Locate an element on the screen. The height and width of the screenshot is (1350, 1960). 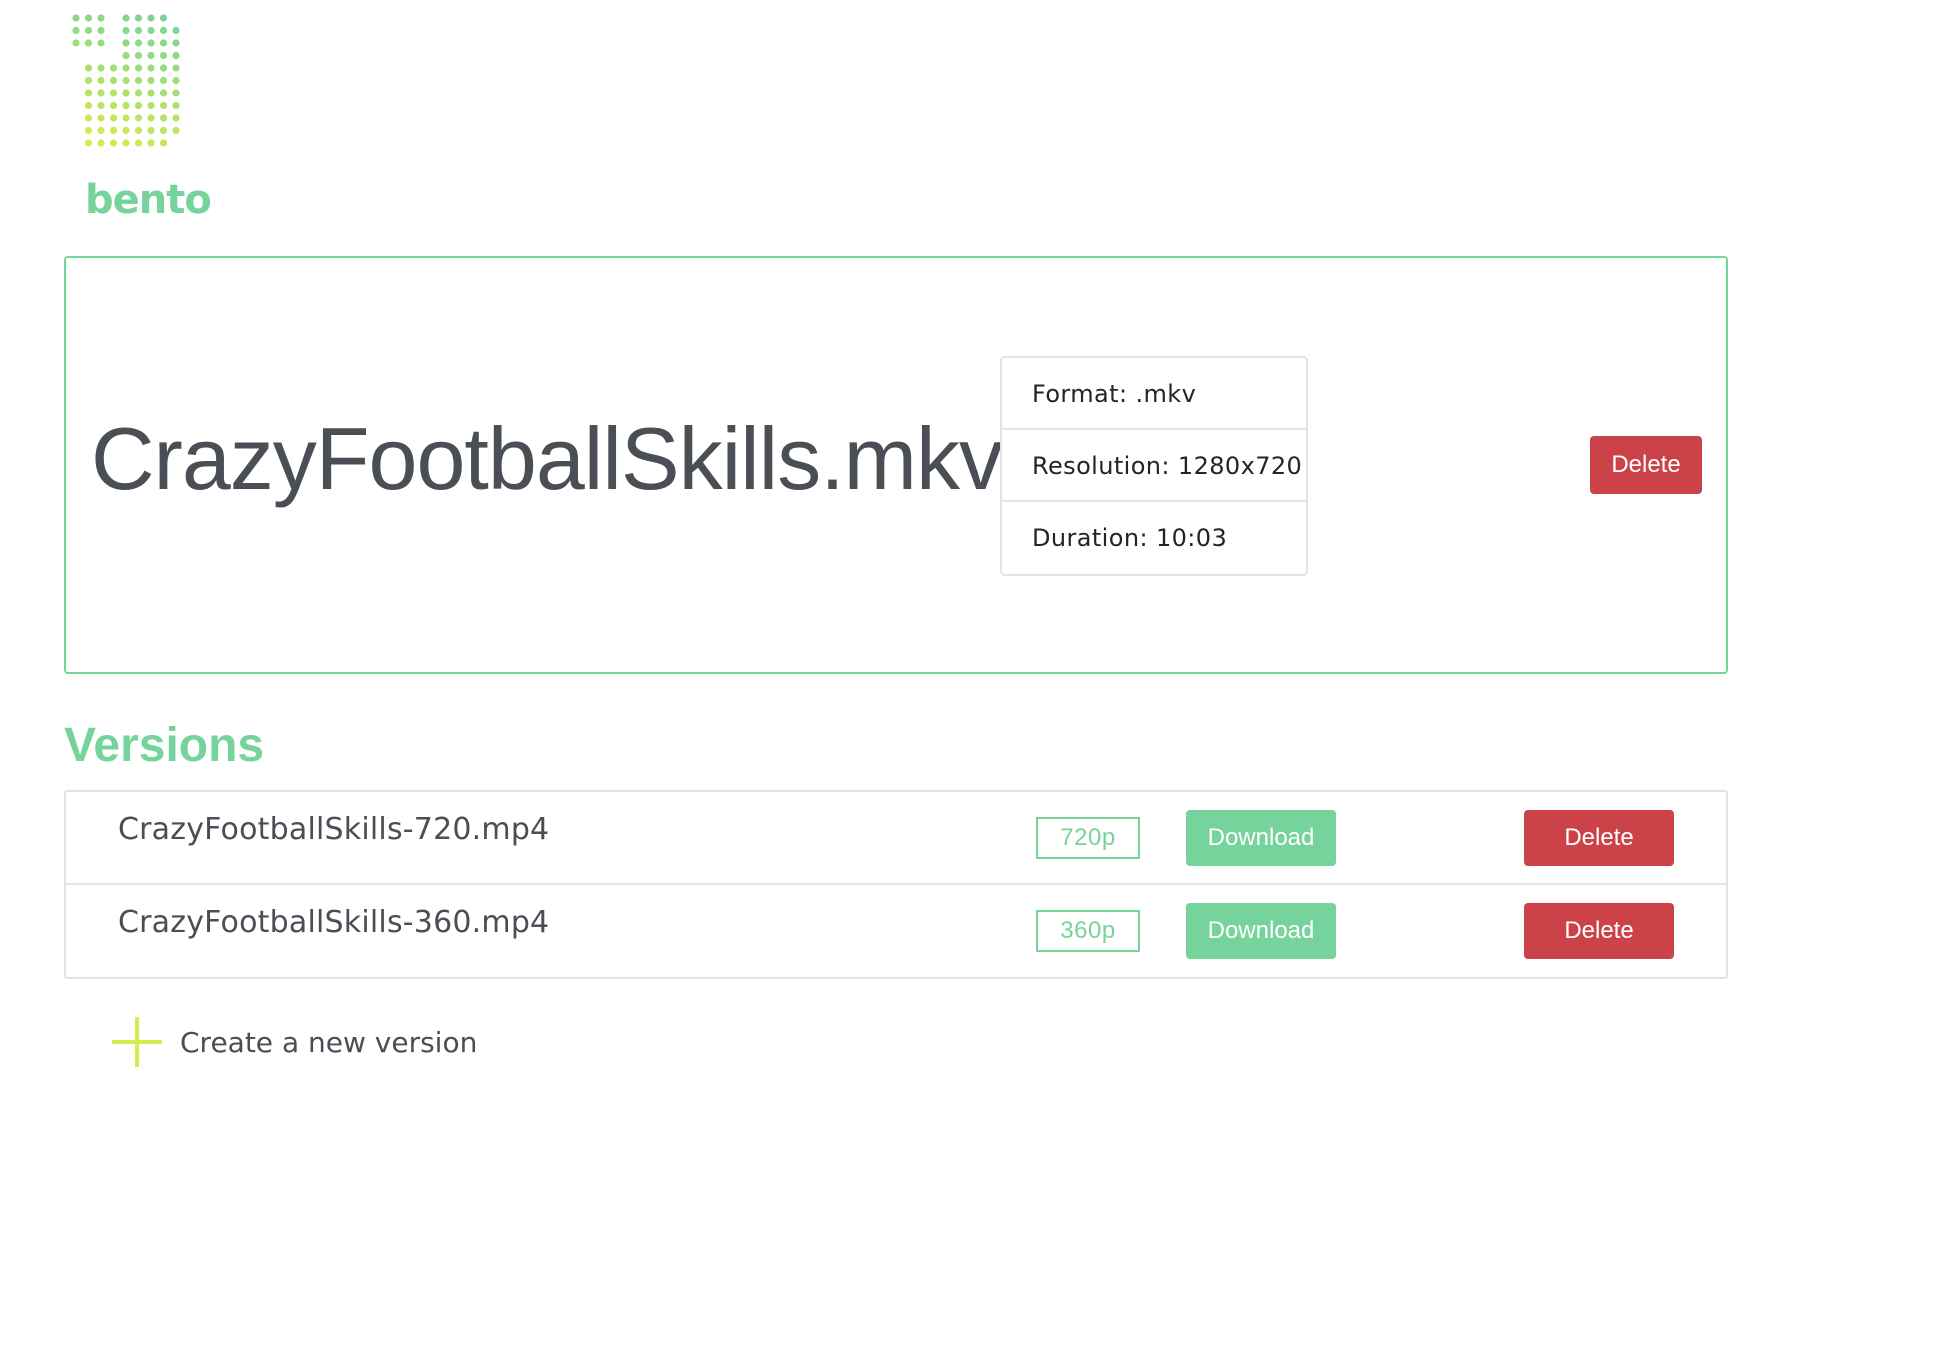
create-new-version-button: Create a new version is located at coordinates (294, 1042).